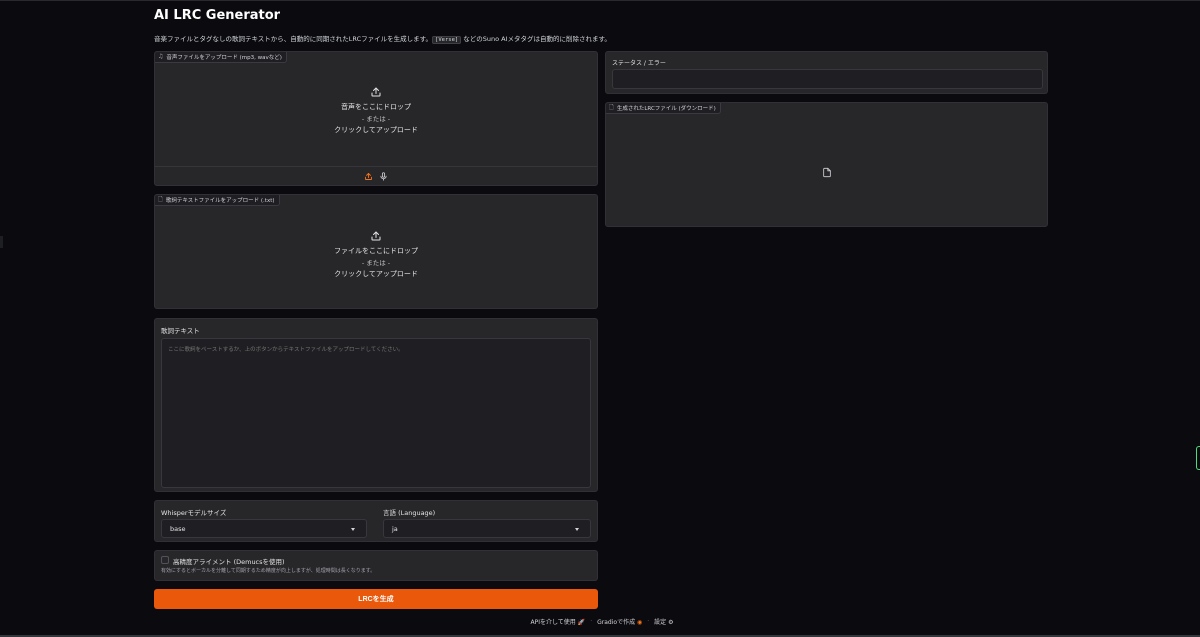 The image size is (1200, 637). What do you see at coordinates (178, 528) in the screenshot?
I see `whisper-model-value: base` at bounding box center [178, 528].